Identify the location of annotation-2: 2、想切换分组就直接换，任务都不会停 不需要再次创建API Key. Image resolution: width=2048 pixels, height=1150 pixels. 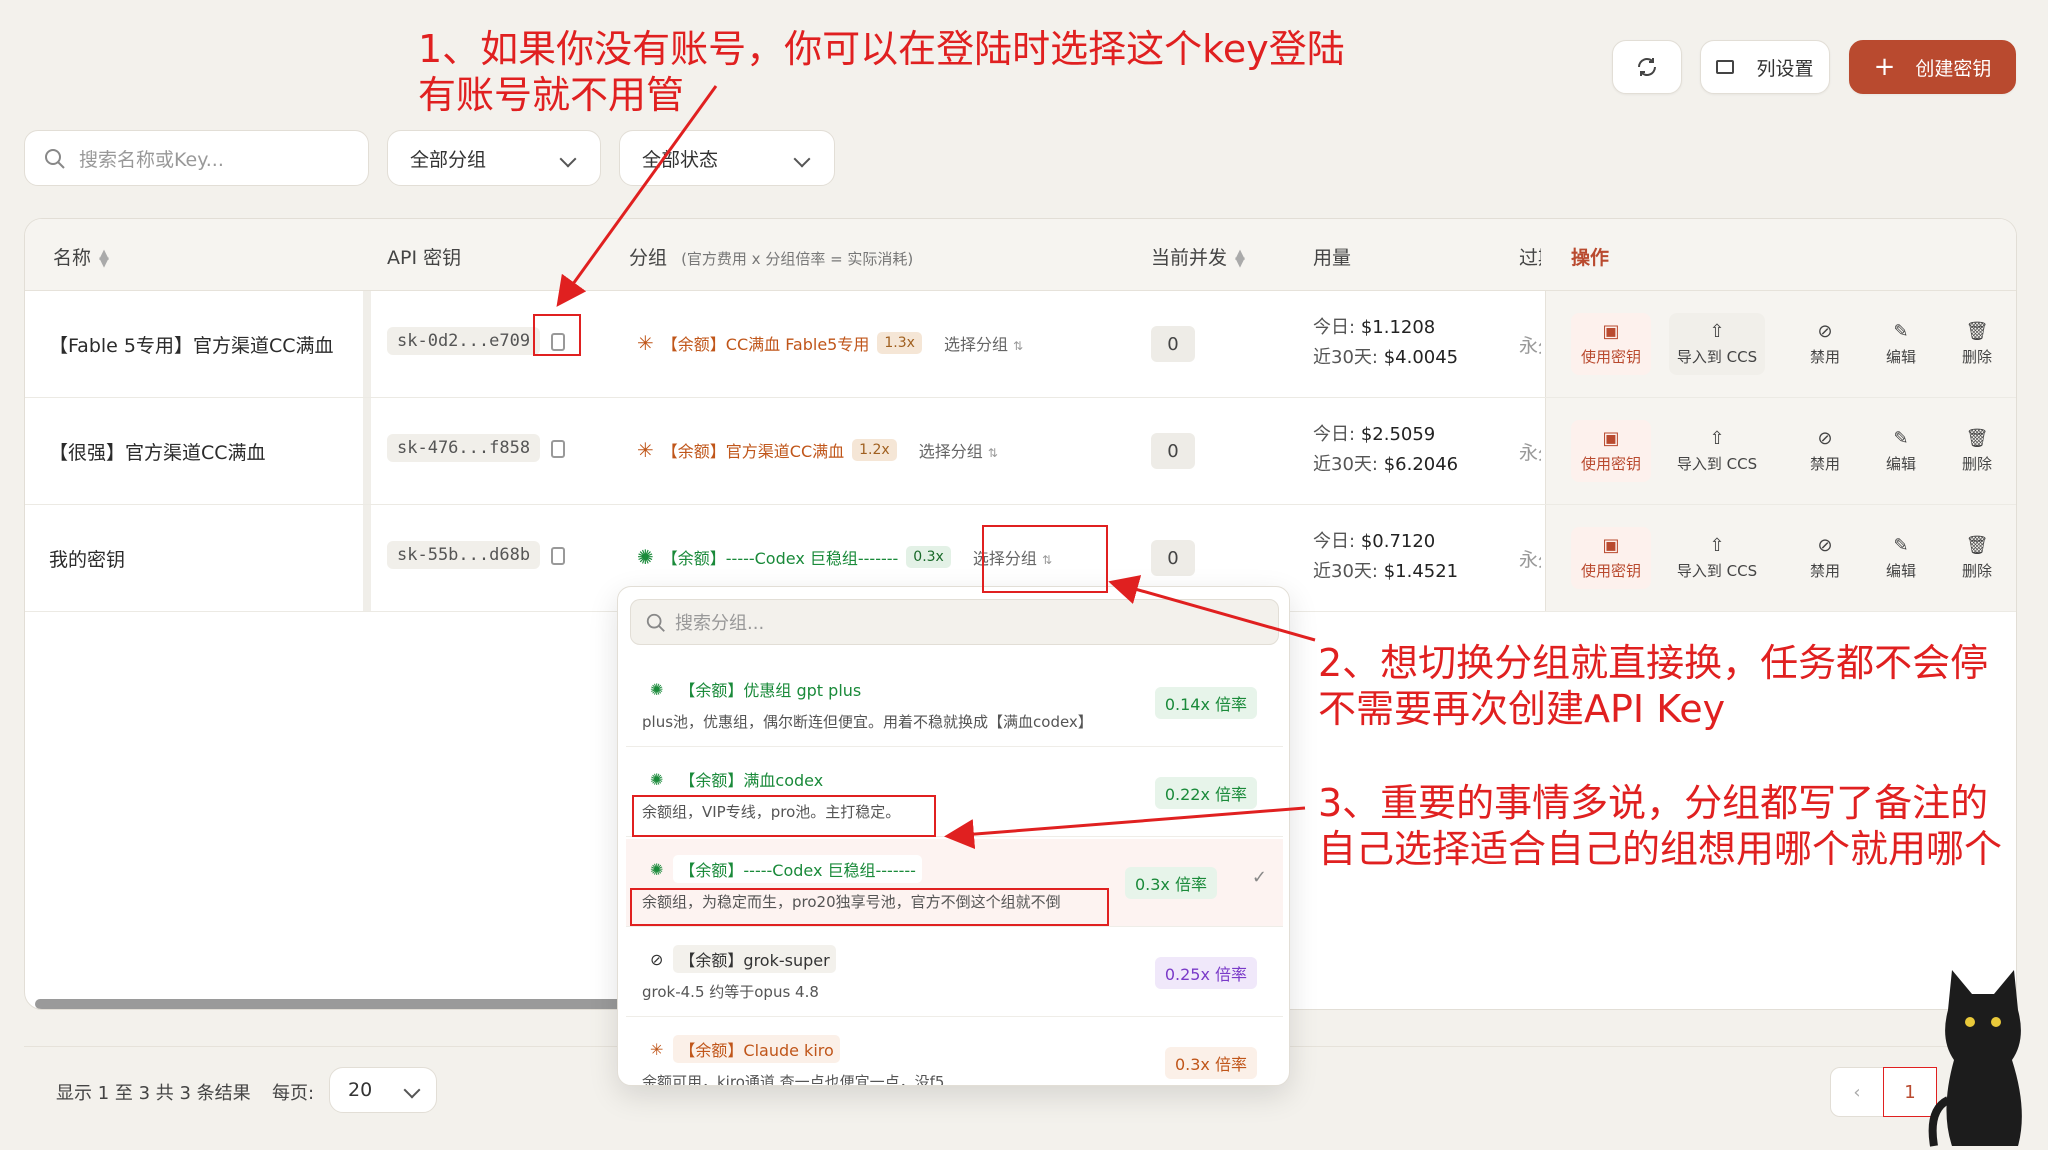
(1653, 686).